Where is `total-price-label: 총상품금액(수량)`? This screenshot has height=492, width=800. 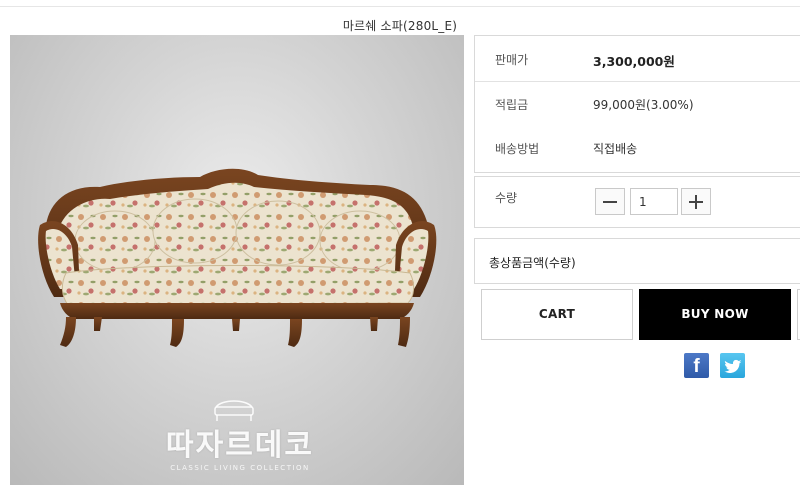 total-price-label: 총상품금액(수량) is located at coordinates (532, 263).